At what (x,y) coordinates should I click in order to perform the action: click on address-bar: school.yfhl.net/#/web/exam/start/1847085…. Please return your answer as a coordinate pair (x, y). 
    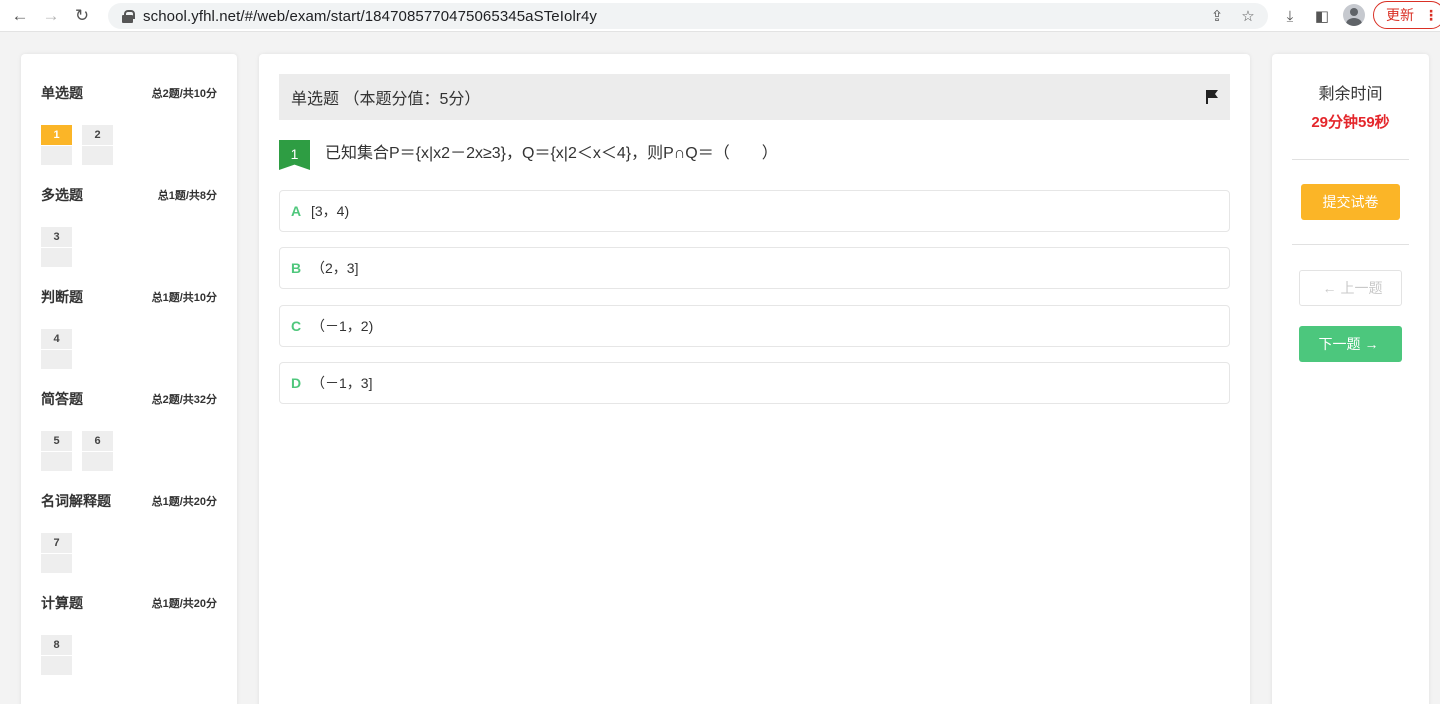
    Looking at the image, I should click on (688, 16).